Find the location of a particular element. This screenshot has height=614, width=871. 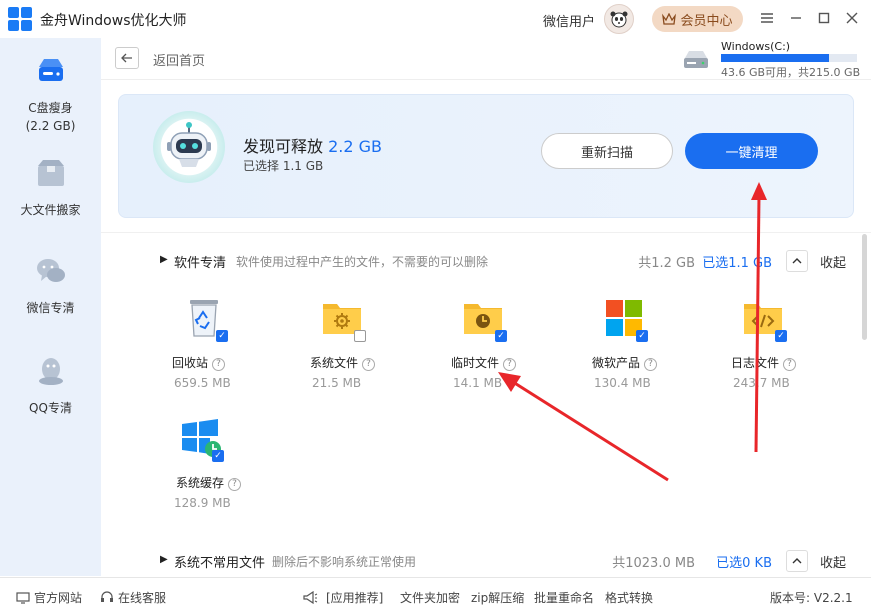

hard-disk-icon is located at coordinates (696, 59).